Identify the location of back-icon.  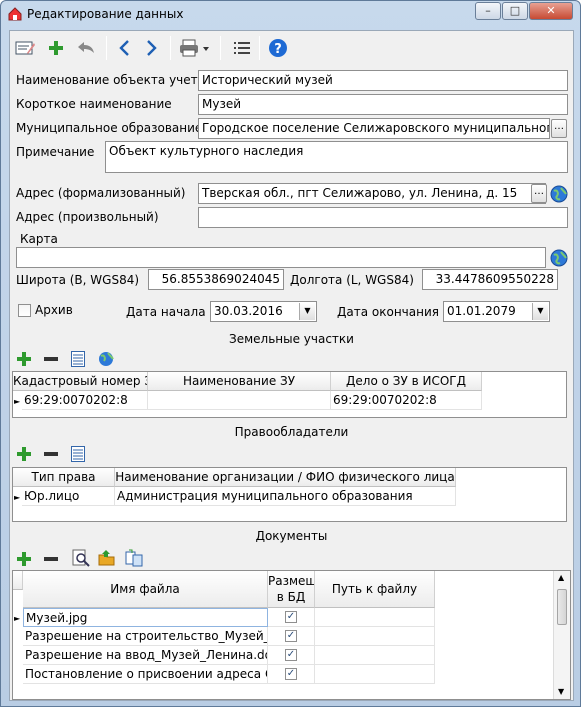
(124, 48).